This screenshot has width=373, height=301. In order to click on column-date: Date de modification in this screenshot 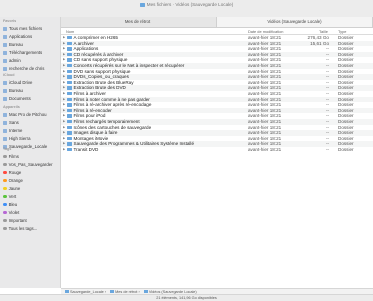, I will do `click(265, 31)`.